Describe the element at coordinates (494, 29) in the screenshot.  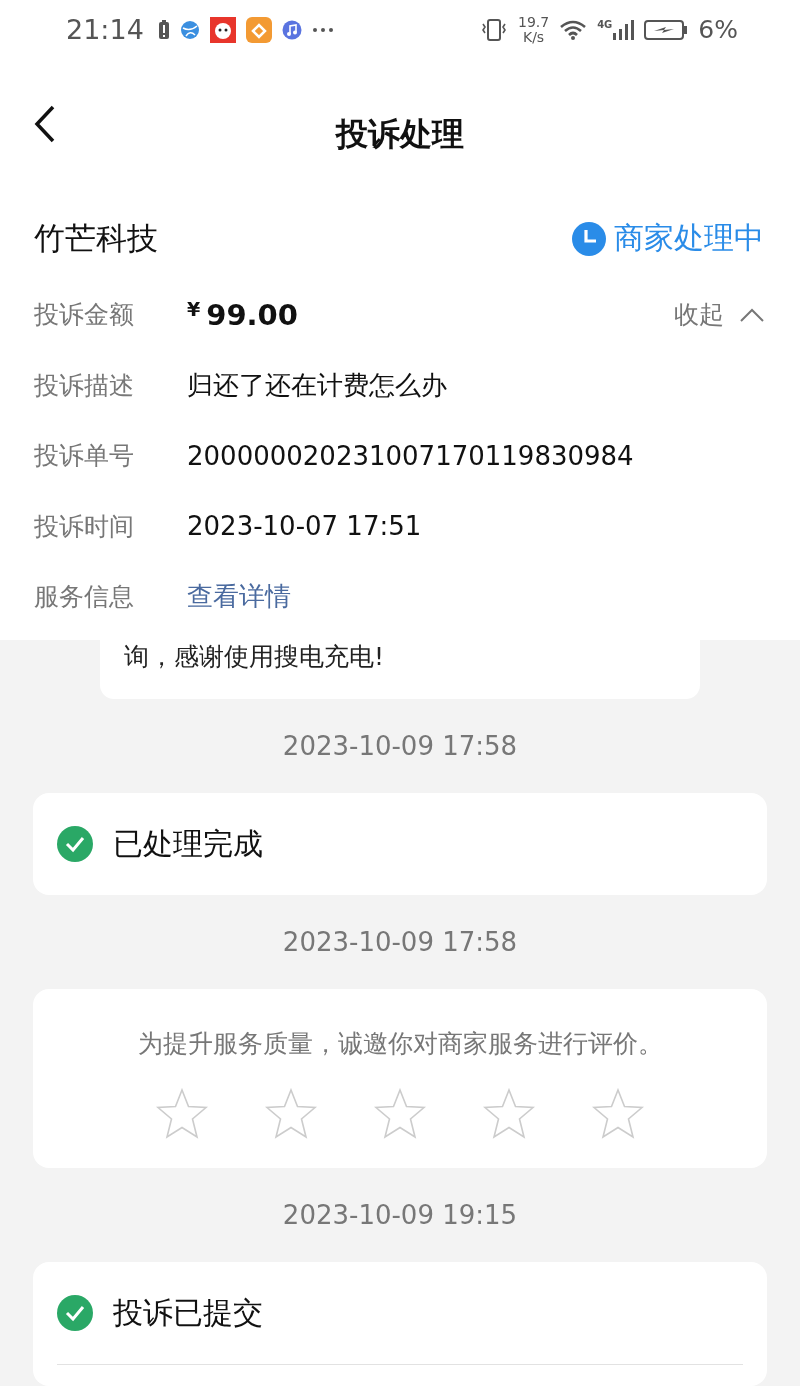
I see `vibrate-icon` at that location.